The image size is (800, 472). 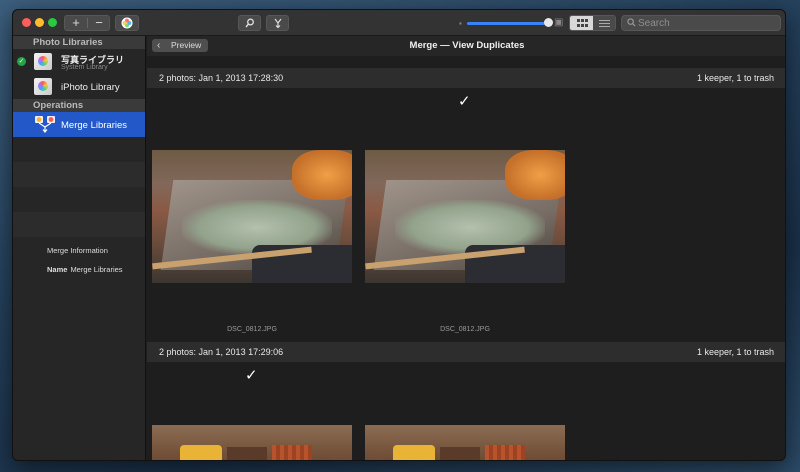 What do you see at coordinates (79, 105) in the screenshot?
I see `operations-header: Operations` at bounding box center [79, 105].